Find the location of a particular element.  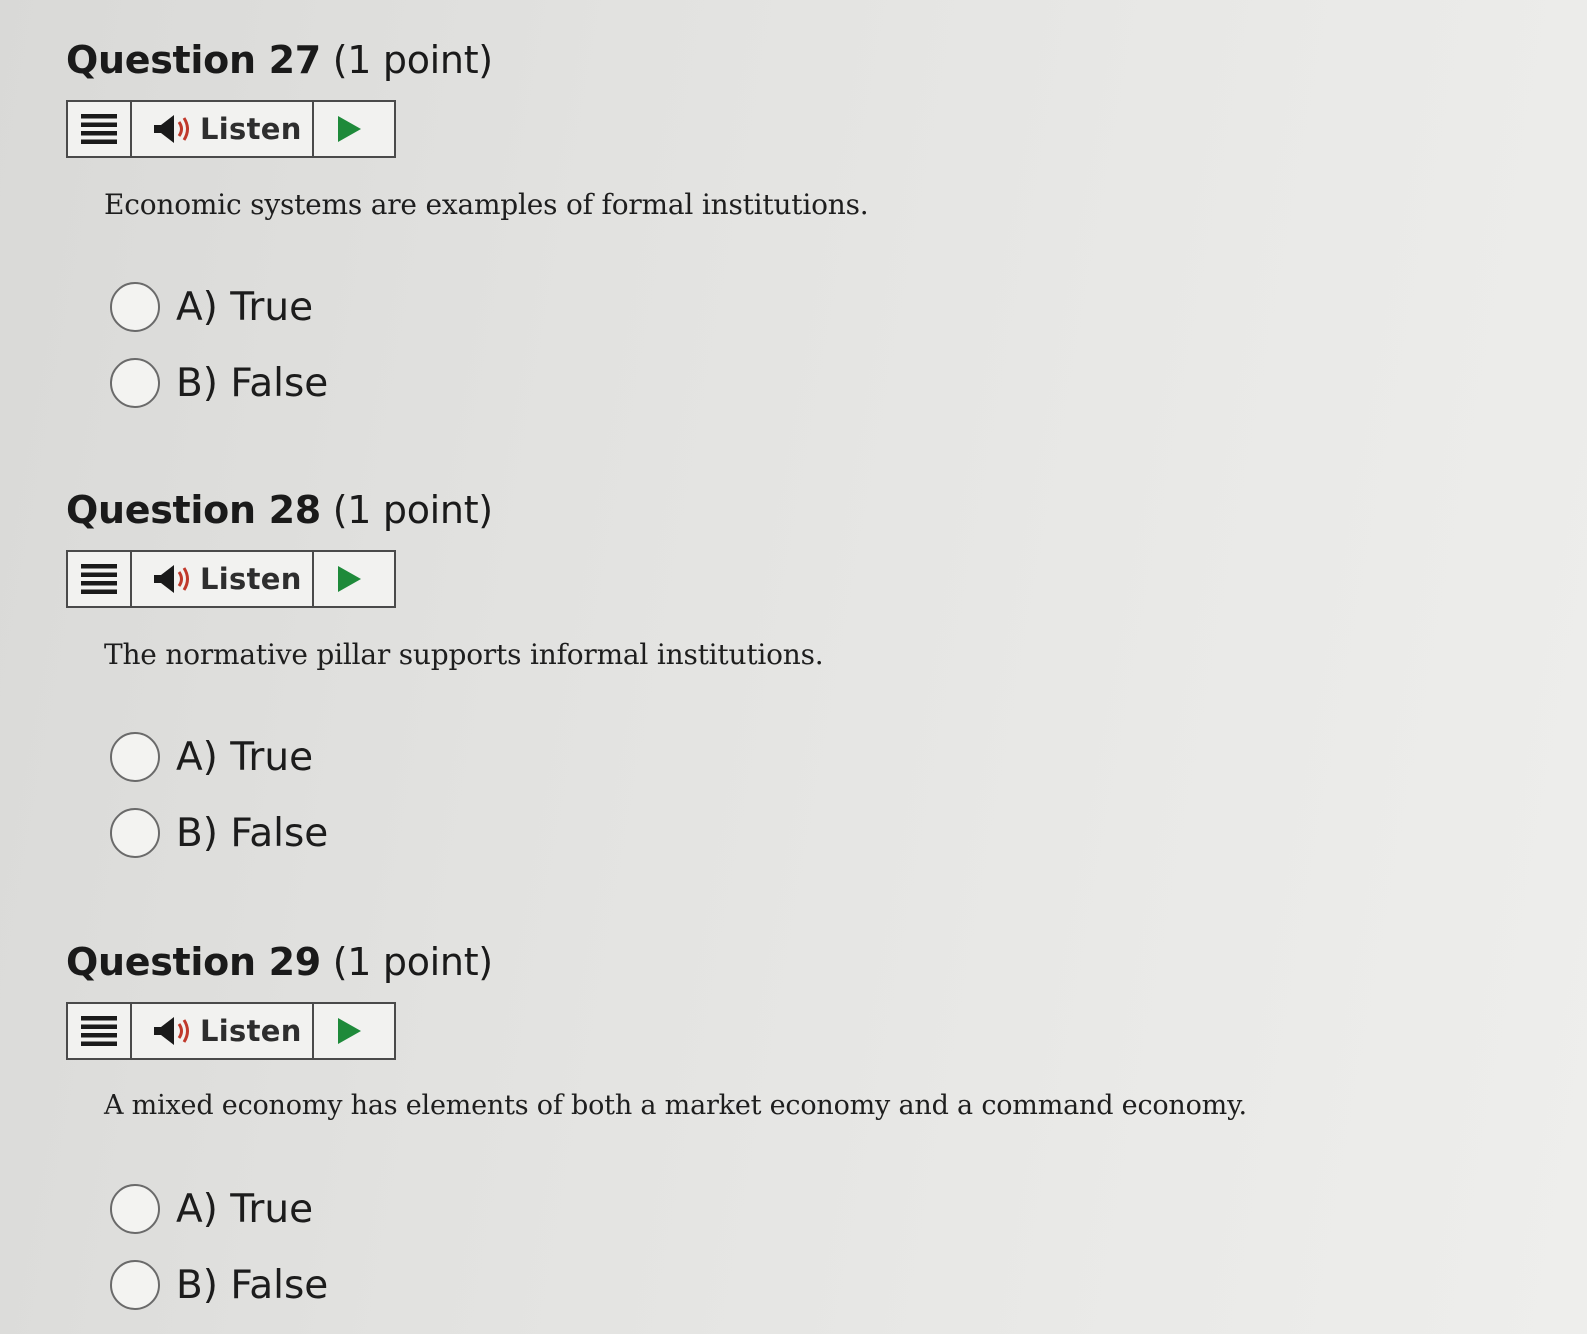

question-number: Question 27 is located at coordinates (193, 60).